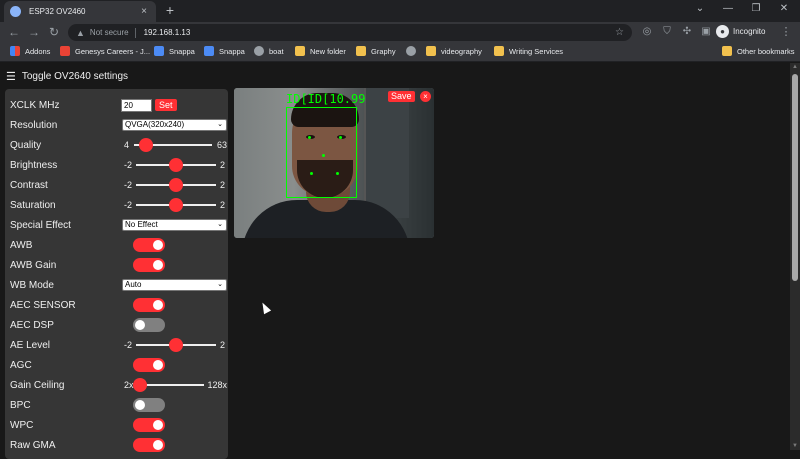 This screenshot has height=459, width=800. I want to click on bookmark-label: New folder, so click(328, 51).